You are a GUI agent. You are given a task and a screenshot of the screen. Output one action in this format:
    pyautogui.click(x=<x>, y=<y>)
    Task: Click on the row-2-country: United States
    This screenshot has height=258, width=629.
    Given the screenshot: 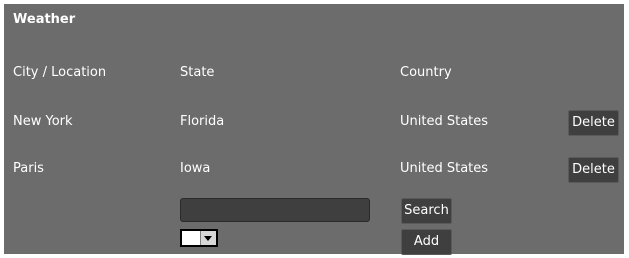 What is the action you would take?
    pyautogui.click(x=444, y=168)
    